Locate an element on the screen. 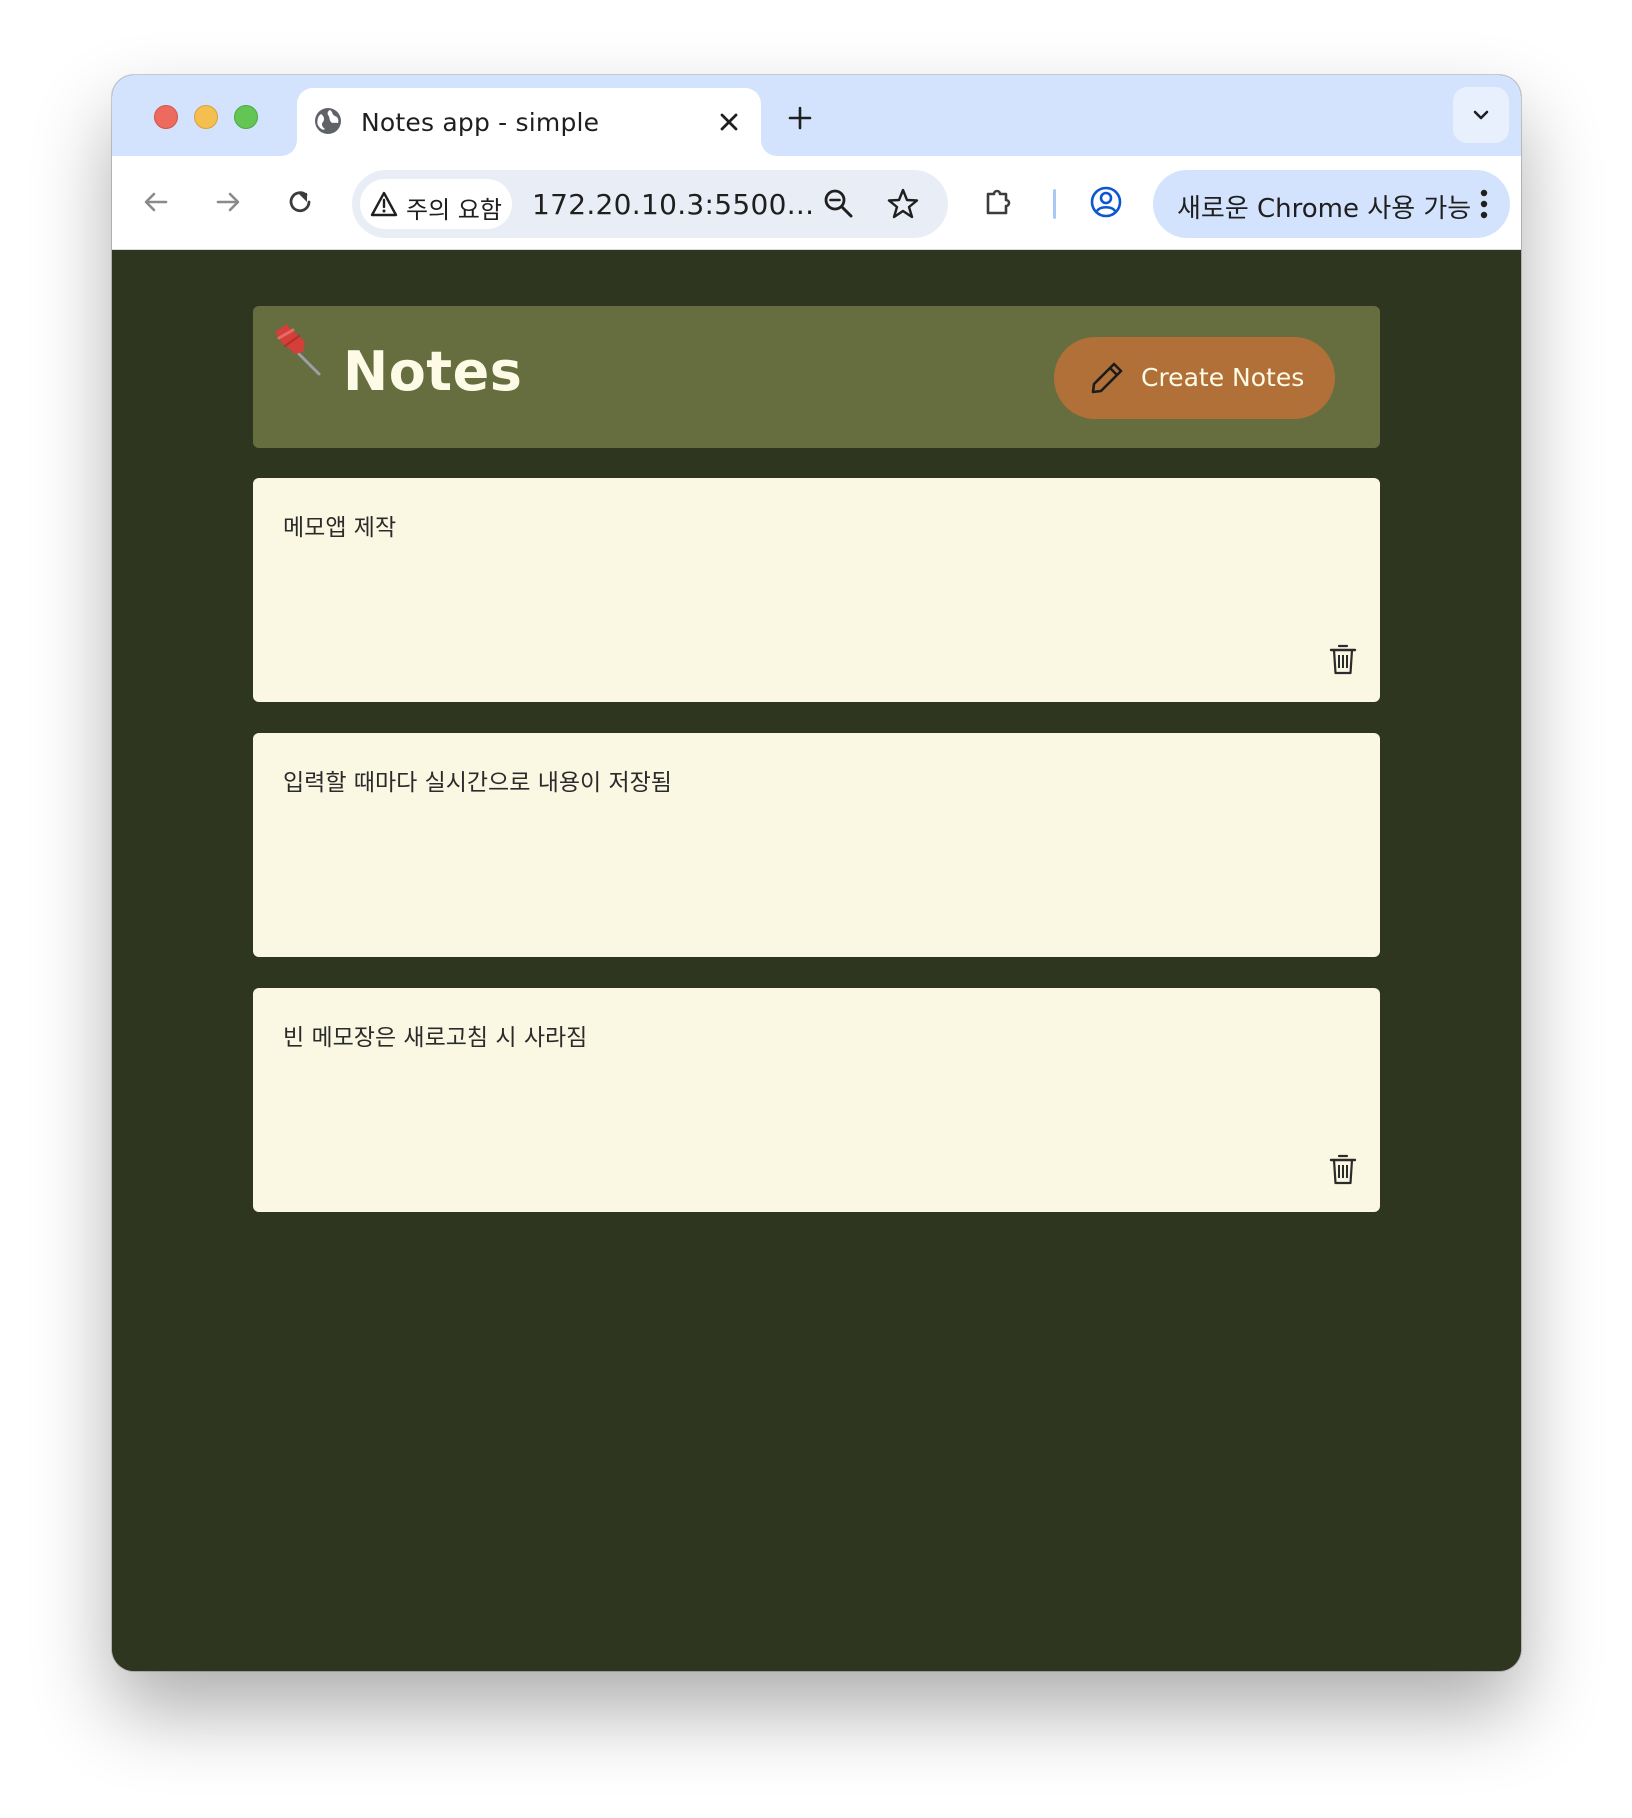 This screenshot has height=1818, width=1632. tab-search-button is located at coordinates (1481, 115).